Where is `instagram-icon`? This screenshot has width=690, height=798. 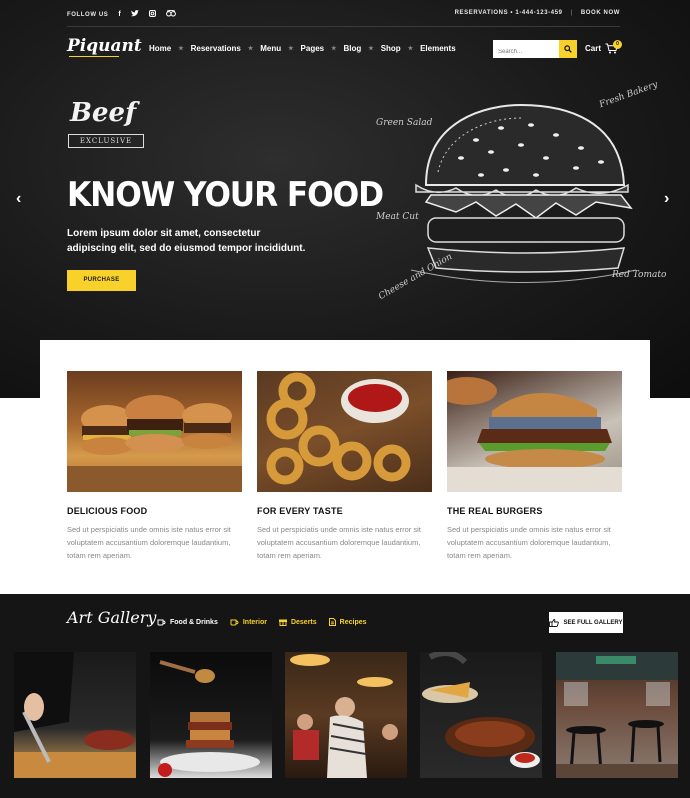
instagram-icon is located at coordinates (153, 14).